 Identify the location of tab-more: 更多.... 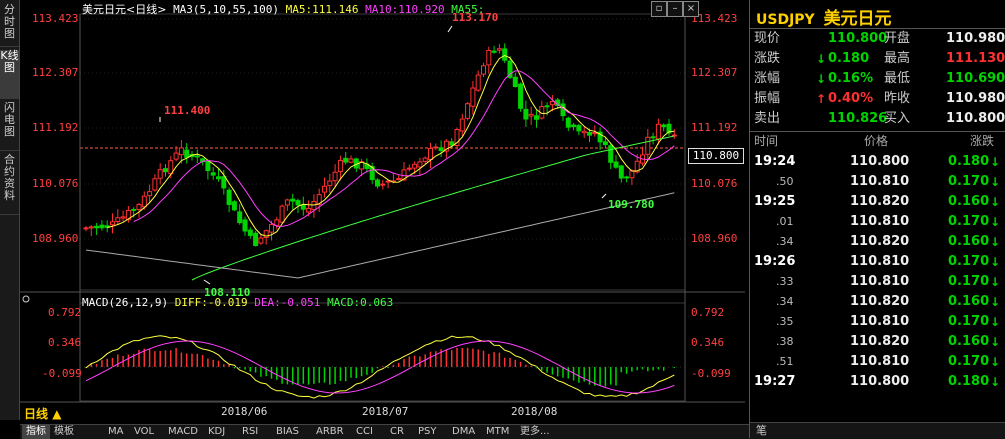
(535, 432).